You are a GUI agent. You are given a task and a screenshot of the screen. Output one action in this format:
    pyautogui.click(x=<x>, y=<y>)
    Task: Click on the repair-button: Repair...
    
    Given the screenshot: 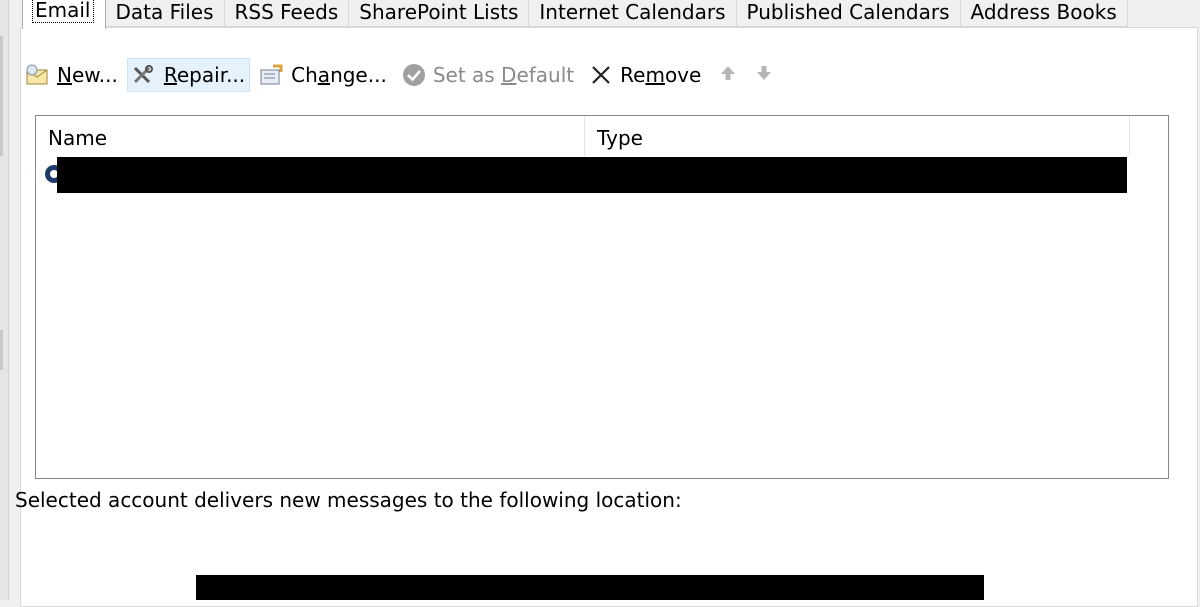 What is the action you would take?
    pyautogui.click(x=188, y=75)
    